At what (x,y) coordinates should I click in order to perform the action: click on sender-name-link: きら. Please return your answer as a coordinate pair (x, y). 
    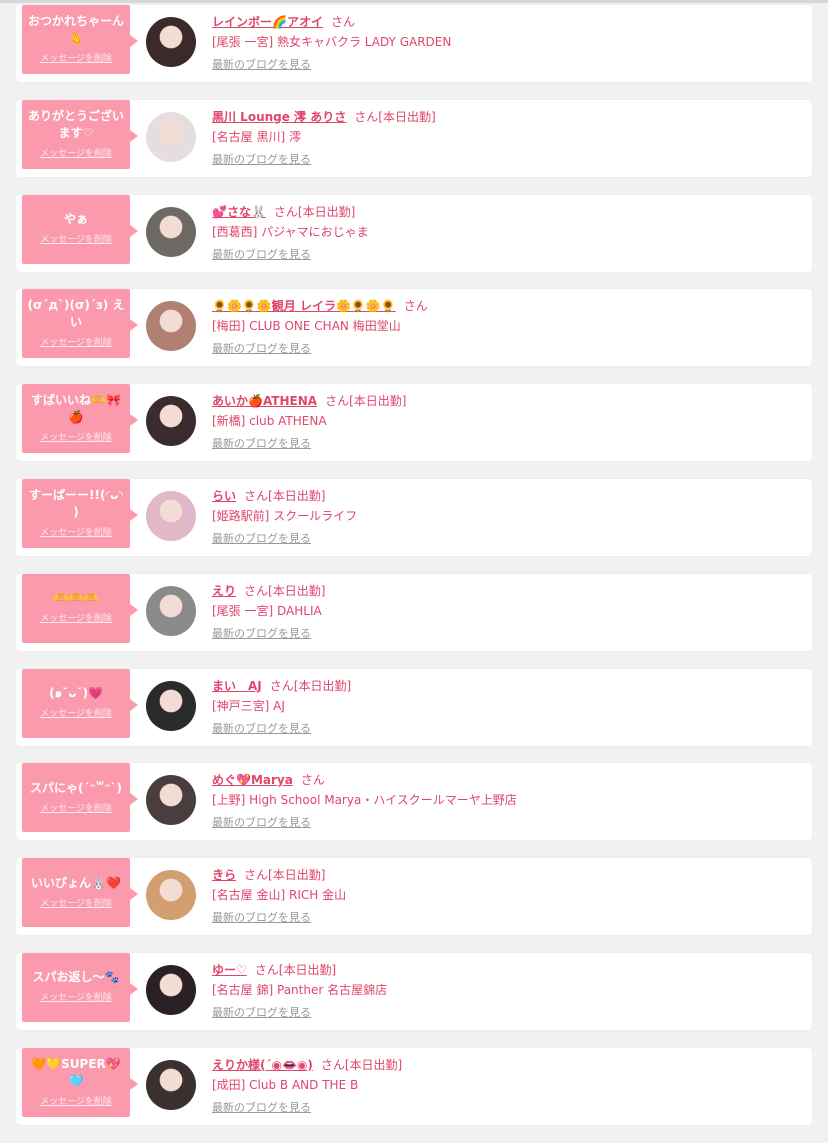
    Looking at the image, I should click on (224, 875).